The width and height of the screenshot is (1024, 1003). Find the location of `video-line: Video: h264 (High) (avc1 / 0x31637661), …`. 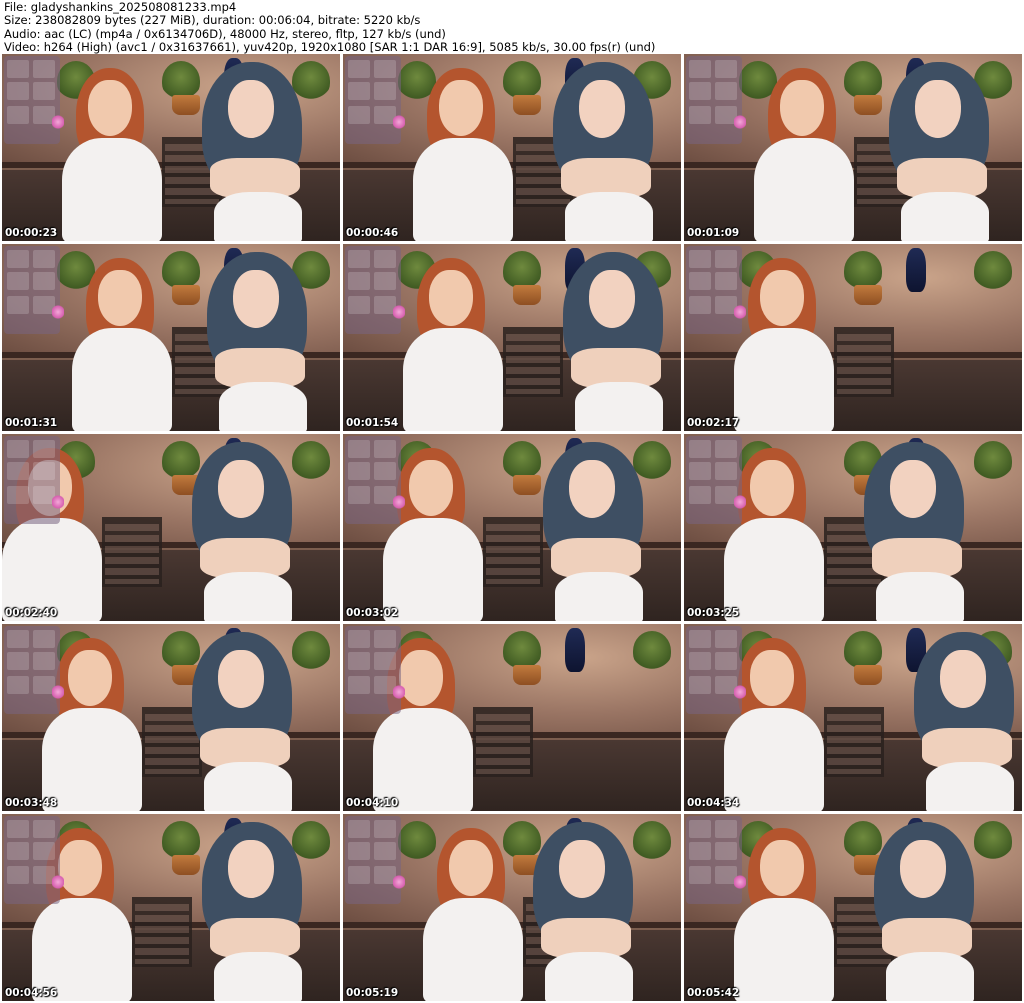

video-line: Video: h264 (High) (avc1 / 0x31637661), … is located at coordinates (330, 47).